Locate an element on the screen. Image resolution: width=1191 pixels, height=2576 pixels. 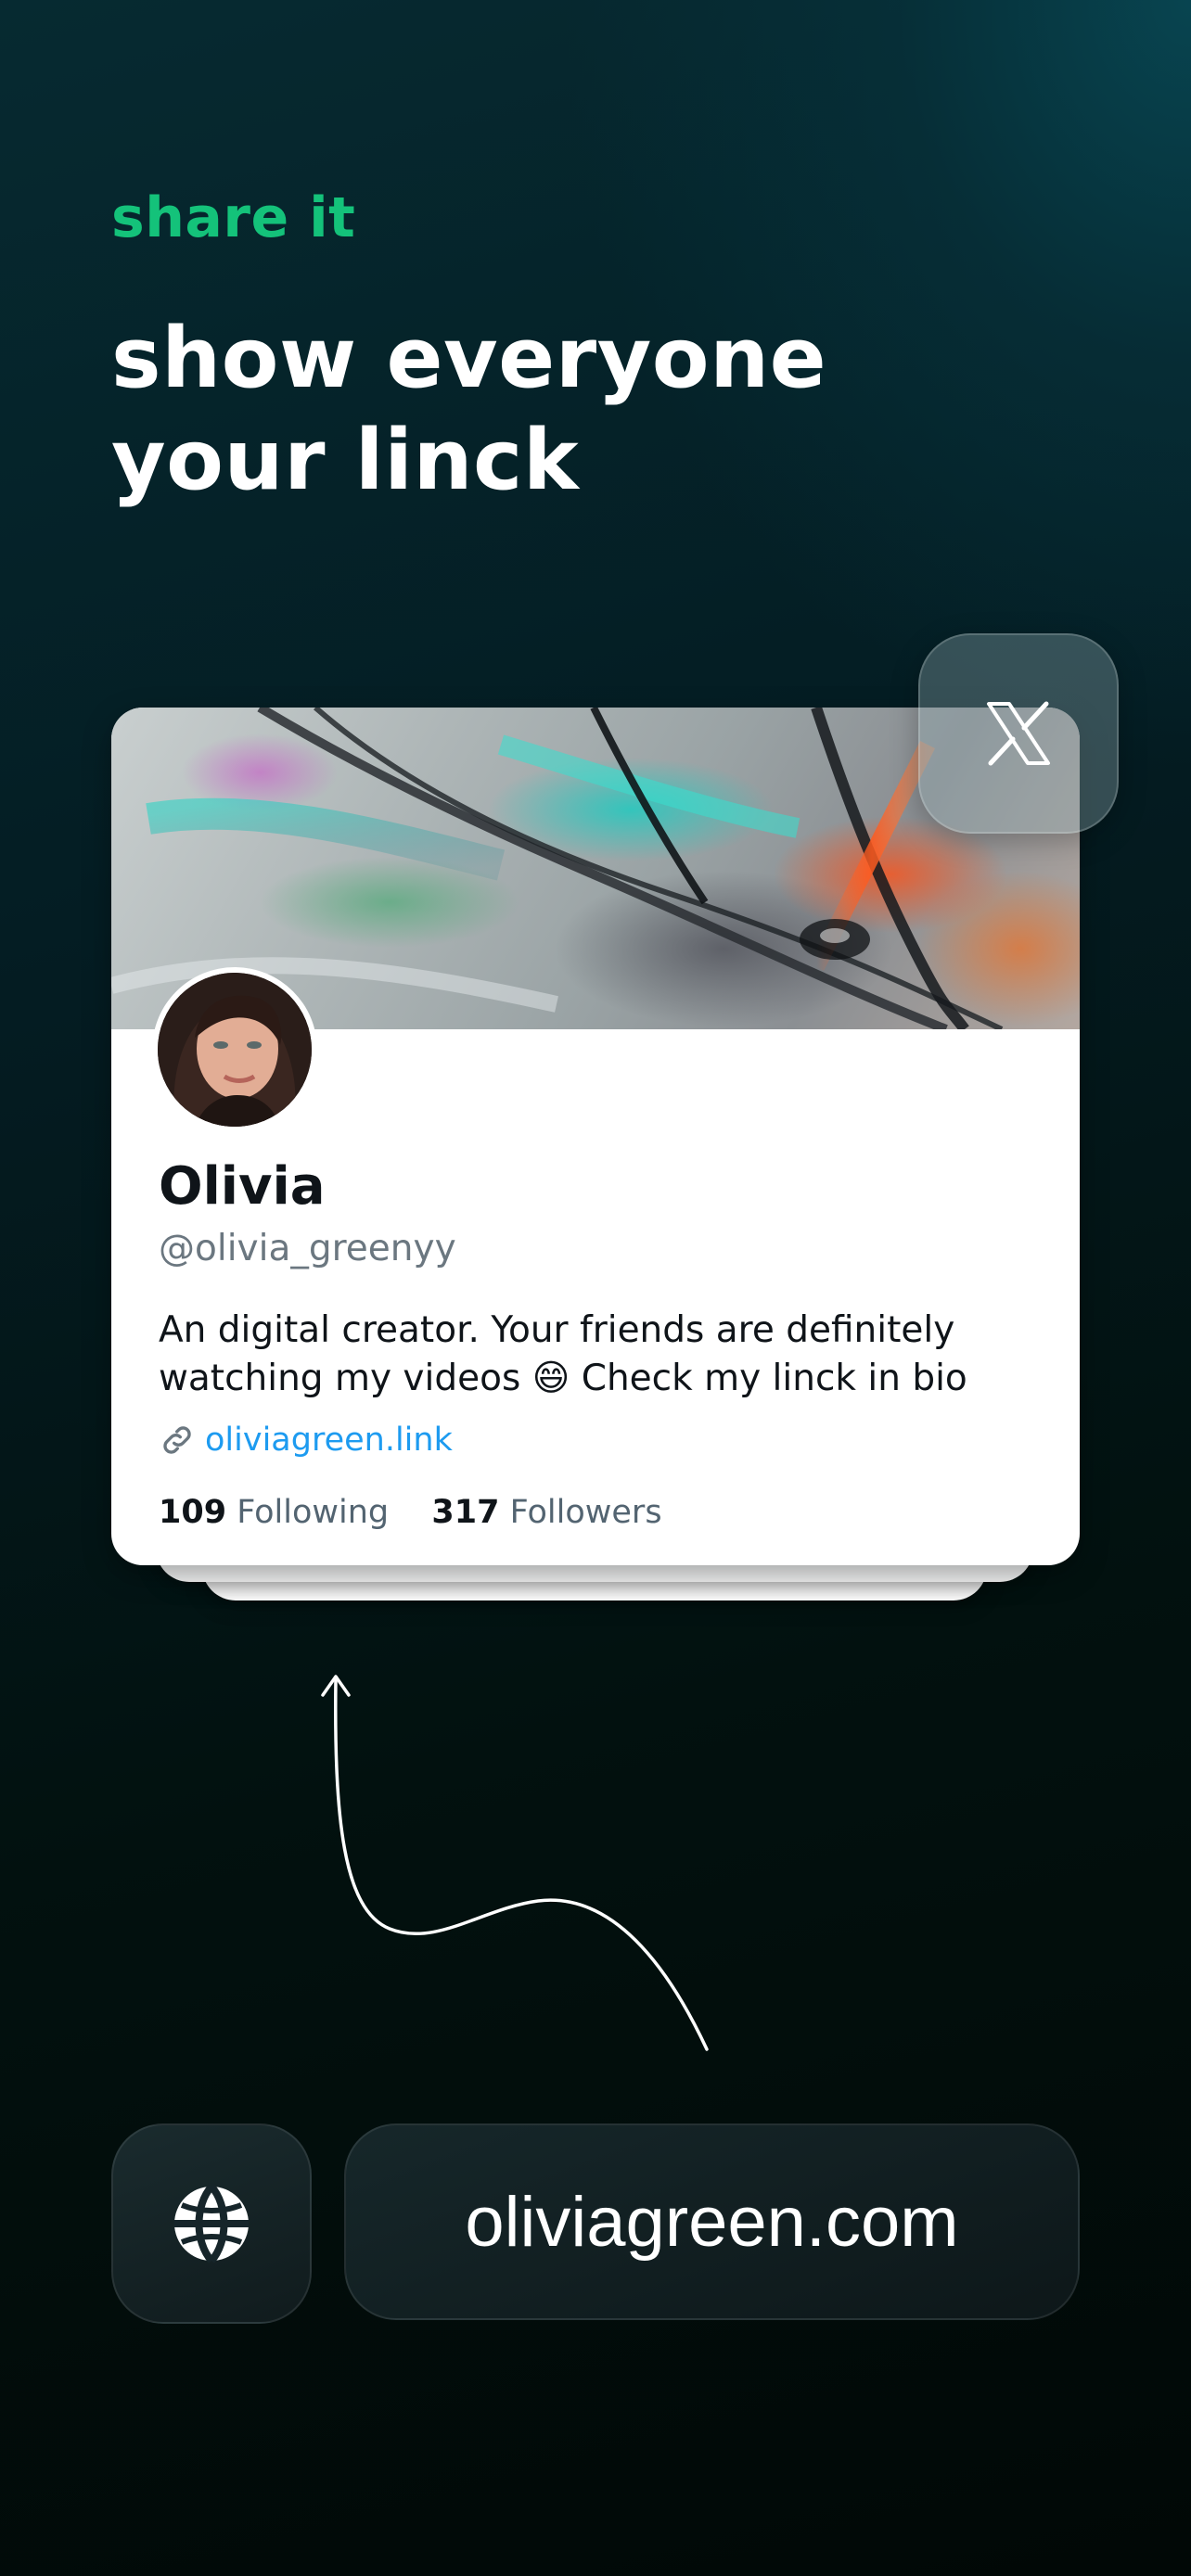
url-pill: oliviagreen.com is located at coordinates (712, 2221).